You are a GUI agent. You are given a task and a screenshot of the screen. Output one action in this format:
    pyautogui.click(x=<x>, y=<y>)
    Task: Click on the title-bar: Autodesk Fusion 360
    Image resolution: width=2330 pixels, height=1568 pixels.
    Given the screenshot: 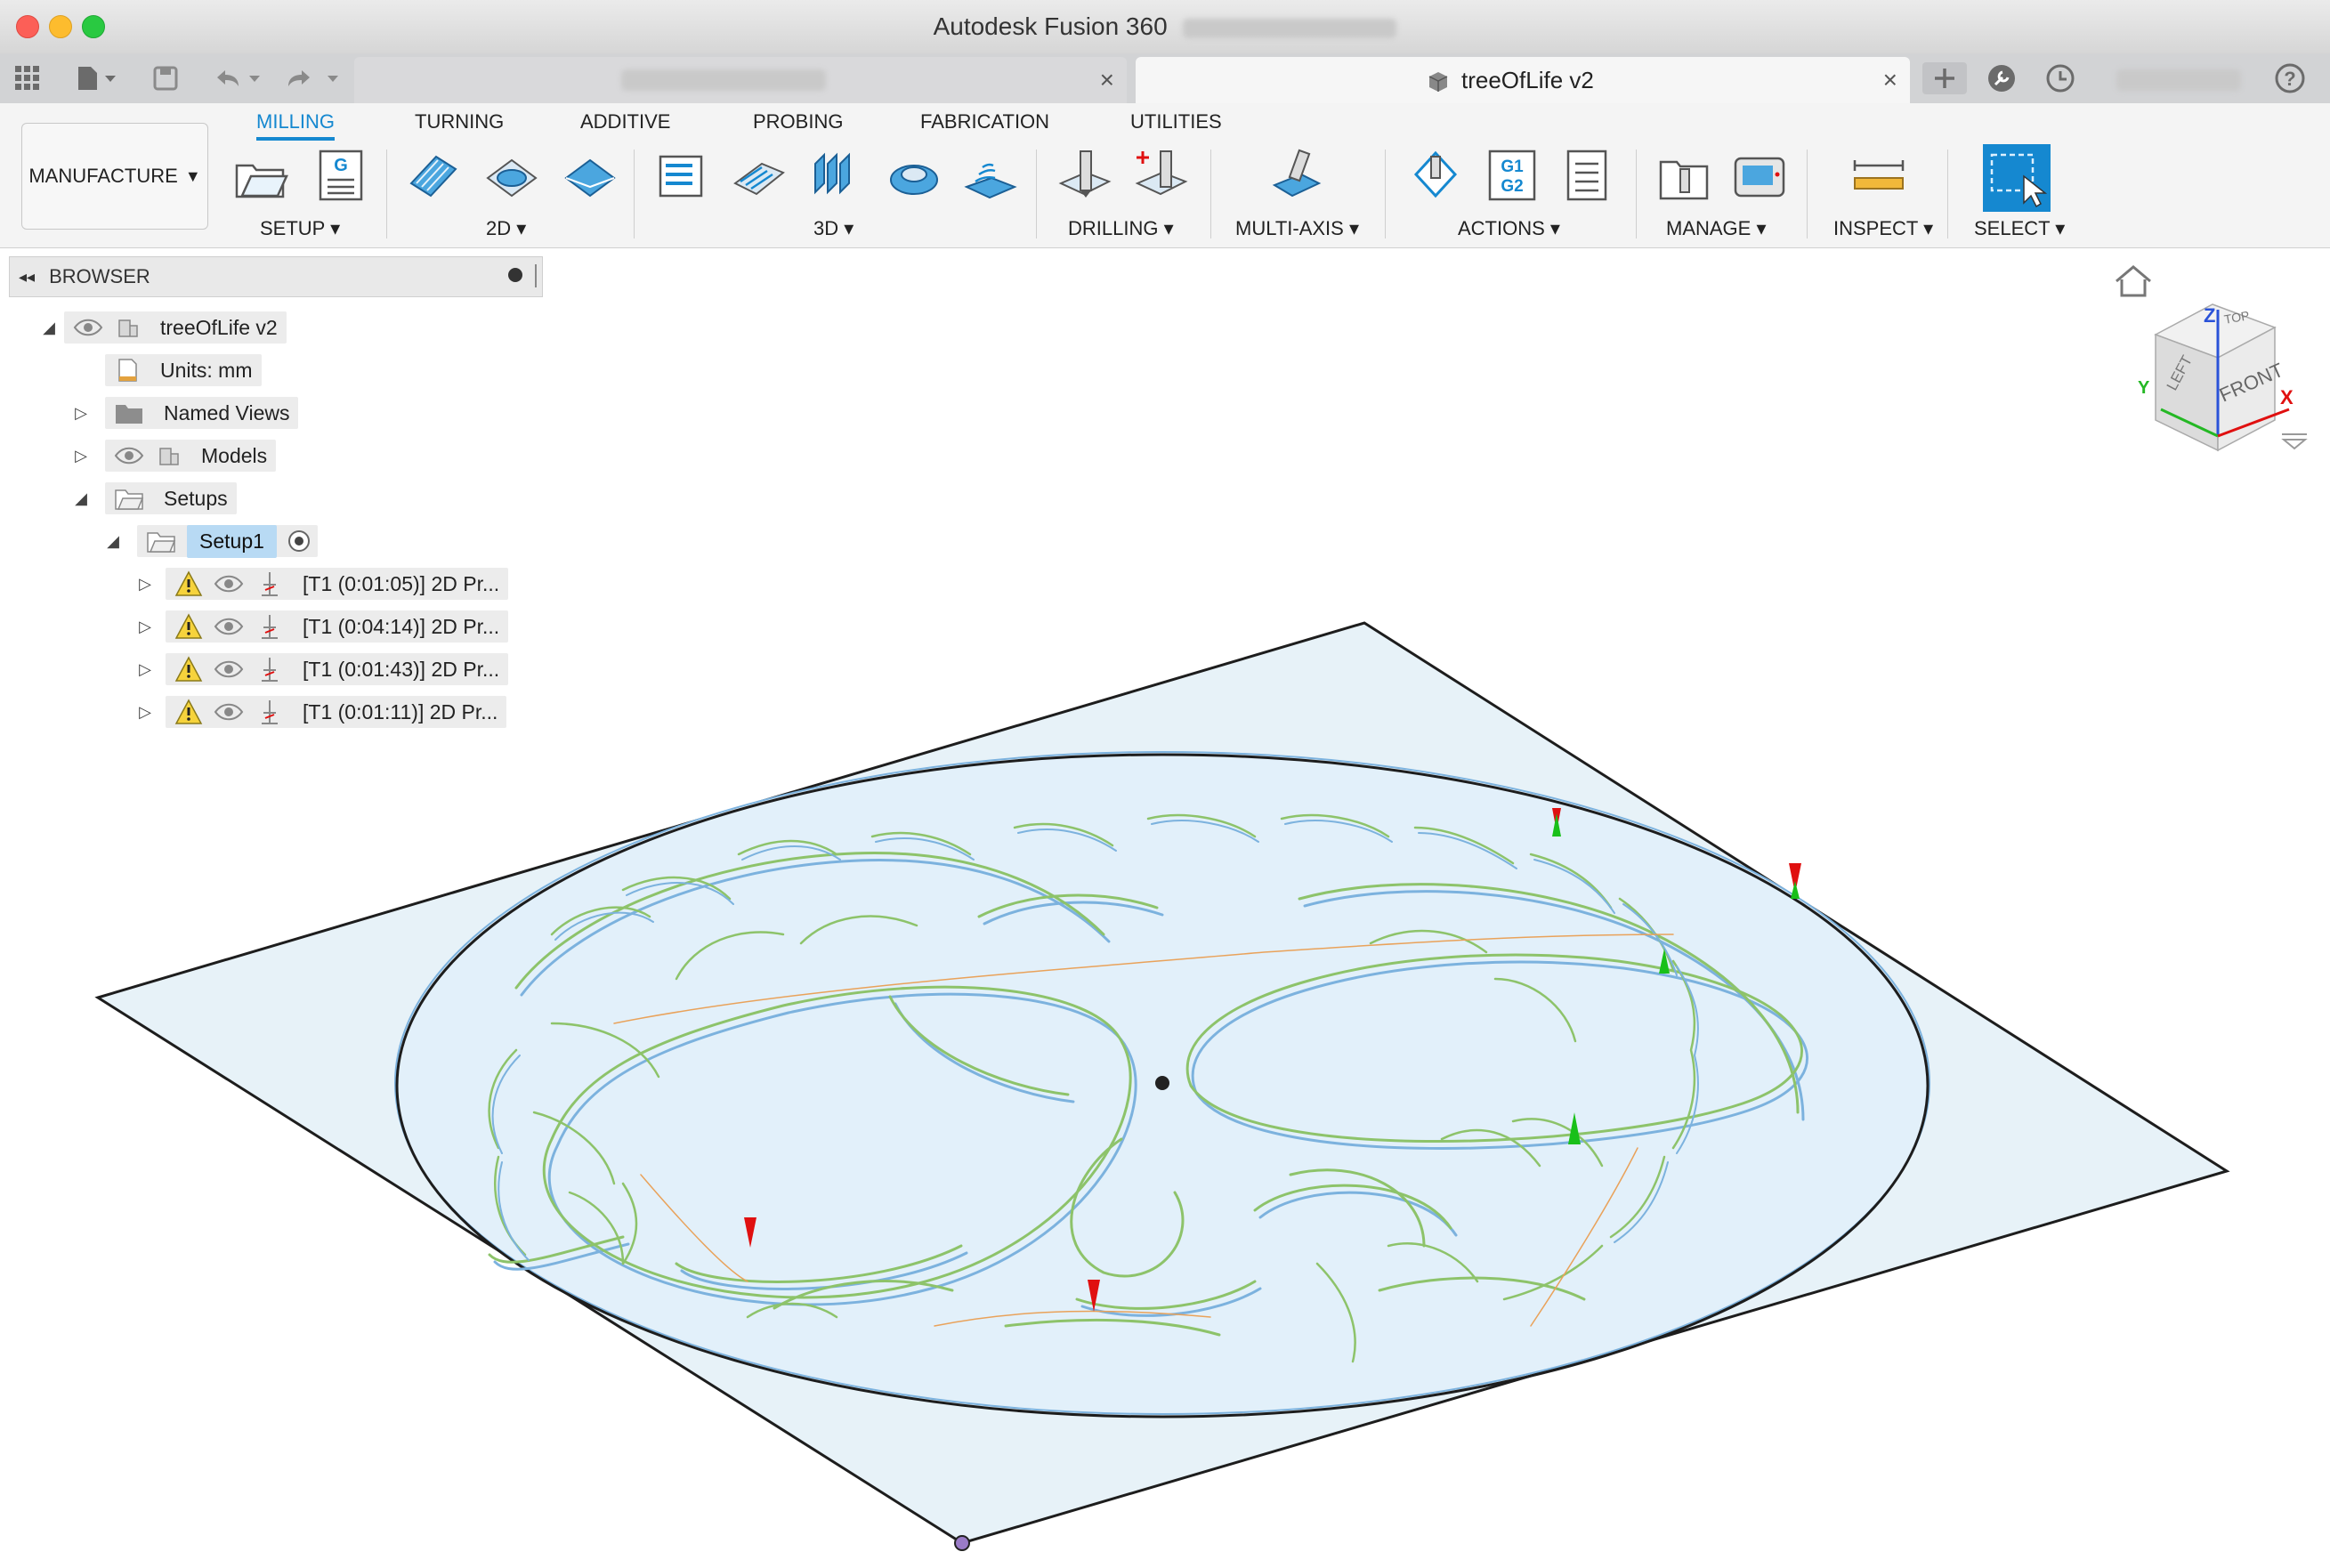 What is the action you would take?
    pyautogui.click(x=1165, y=27)
    